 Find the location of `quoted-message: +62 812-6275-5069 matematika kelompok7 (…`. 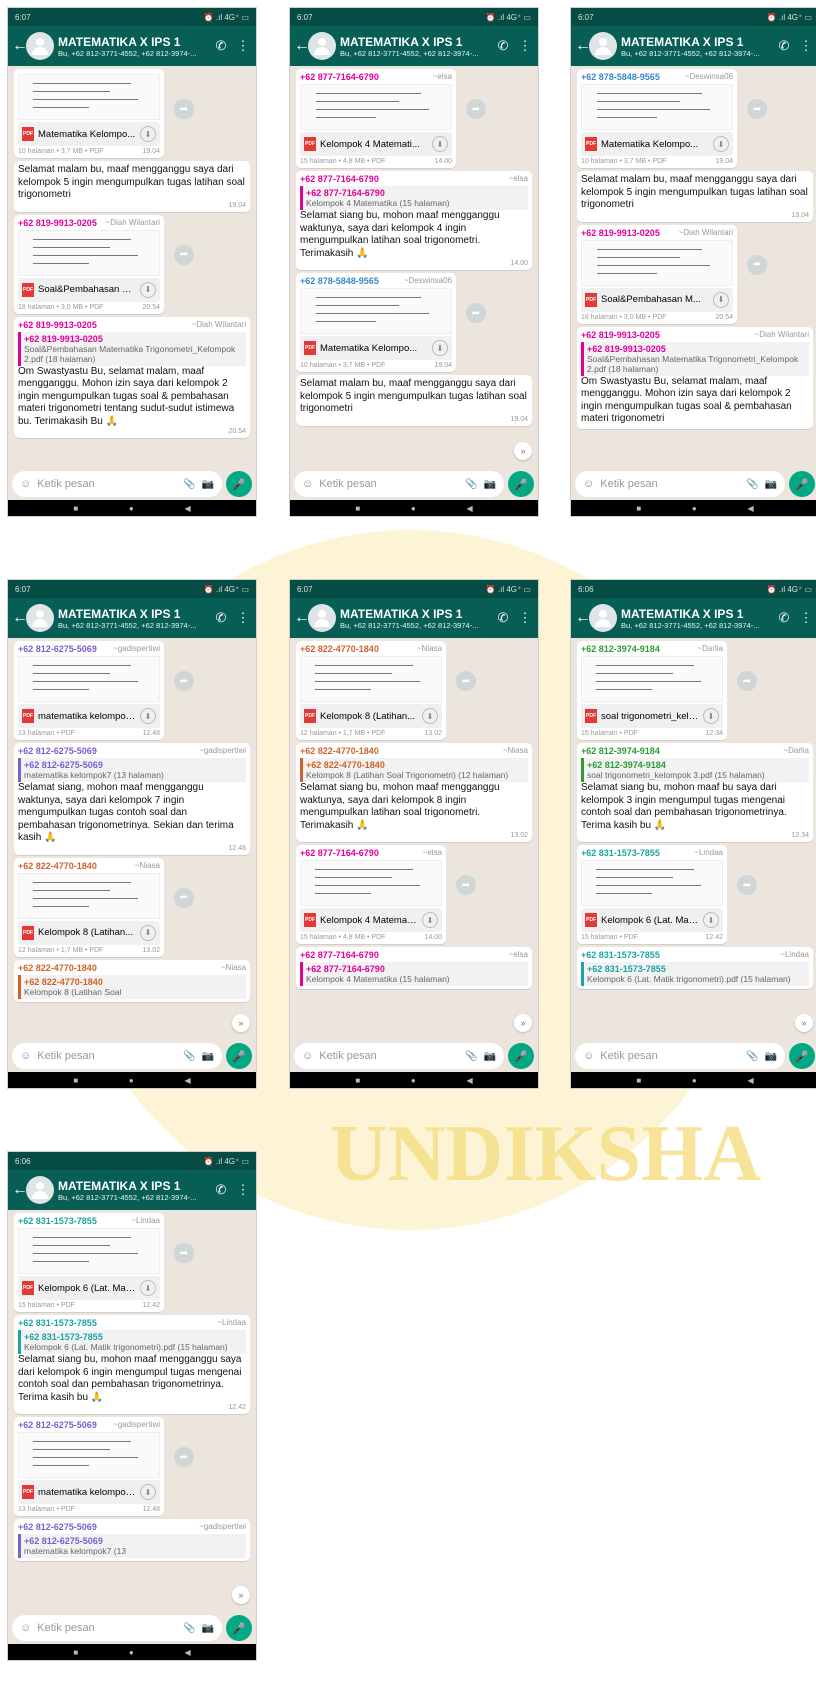

quoted-message: +62 812-6275-5069 matematika kelompok7 (… is located at coordinates (132, 770).